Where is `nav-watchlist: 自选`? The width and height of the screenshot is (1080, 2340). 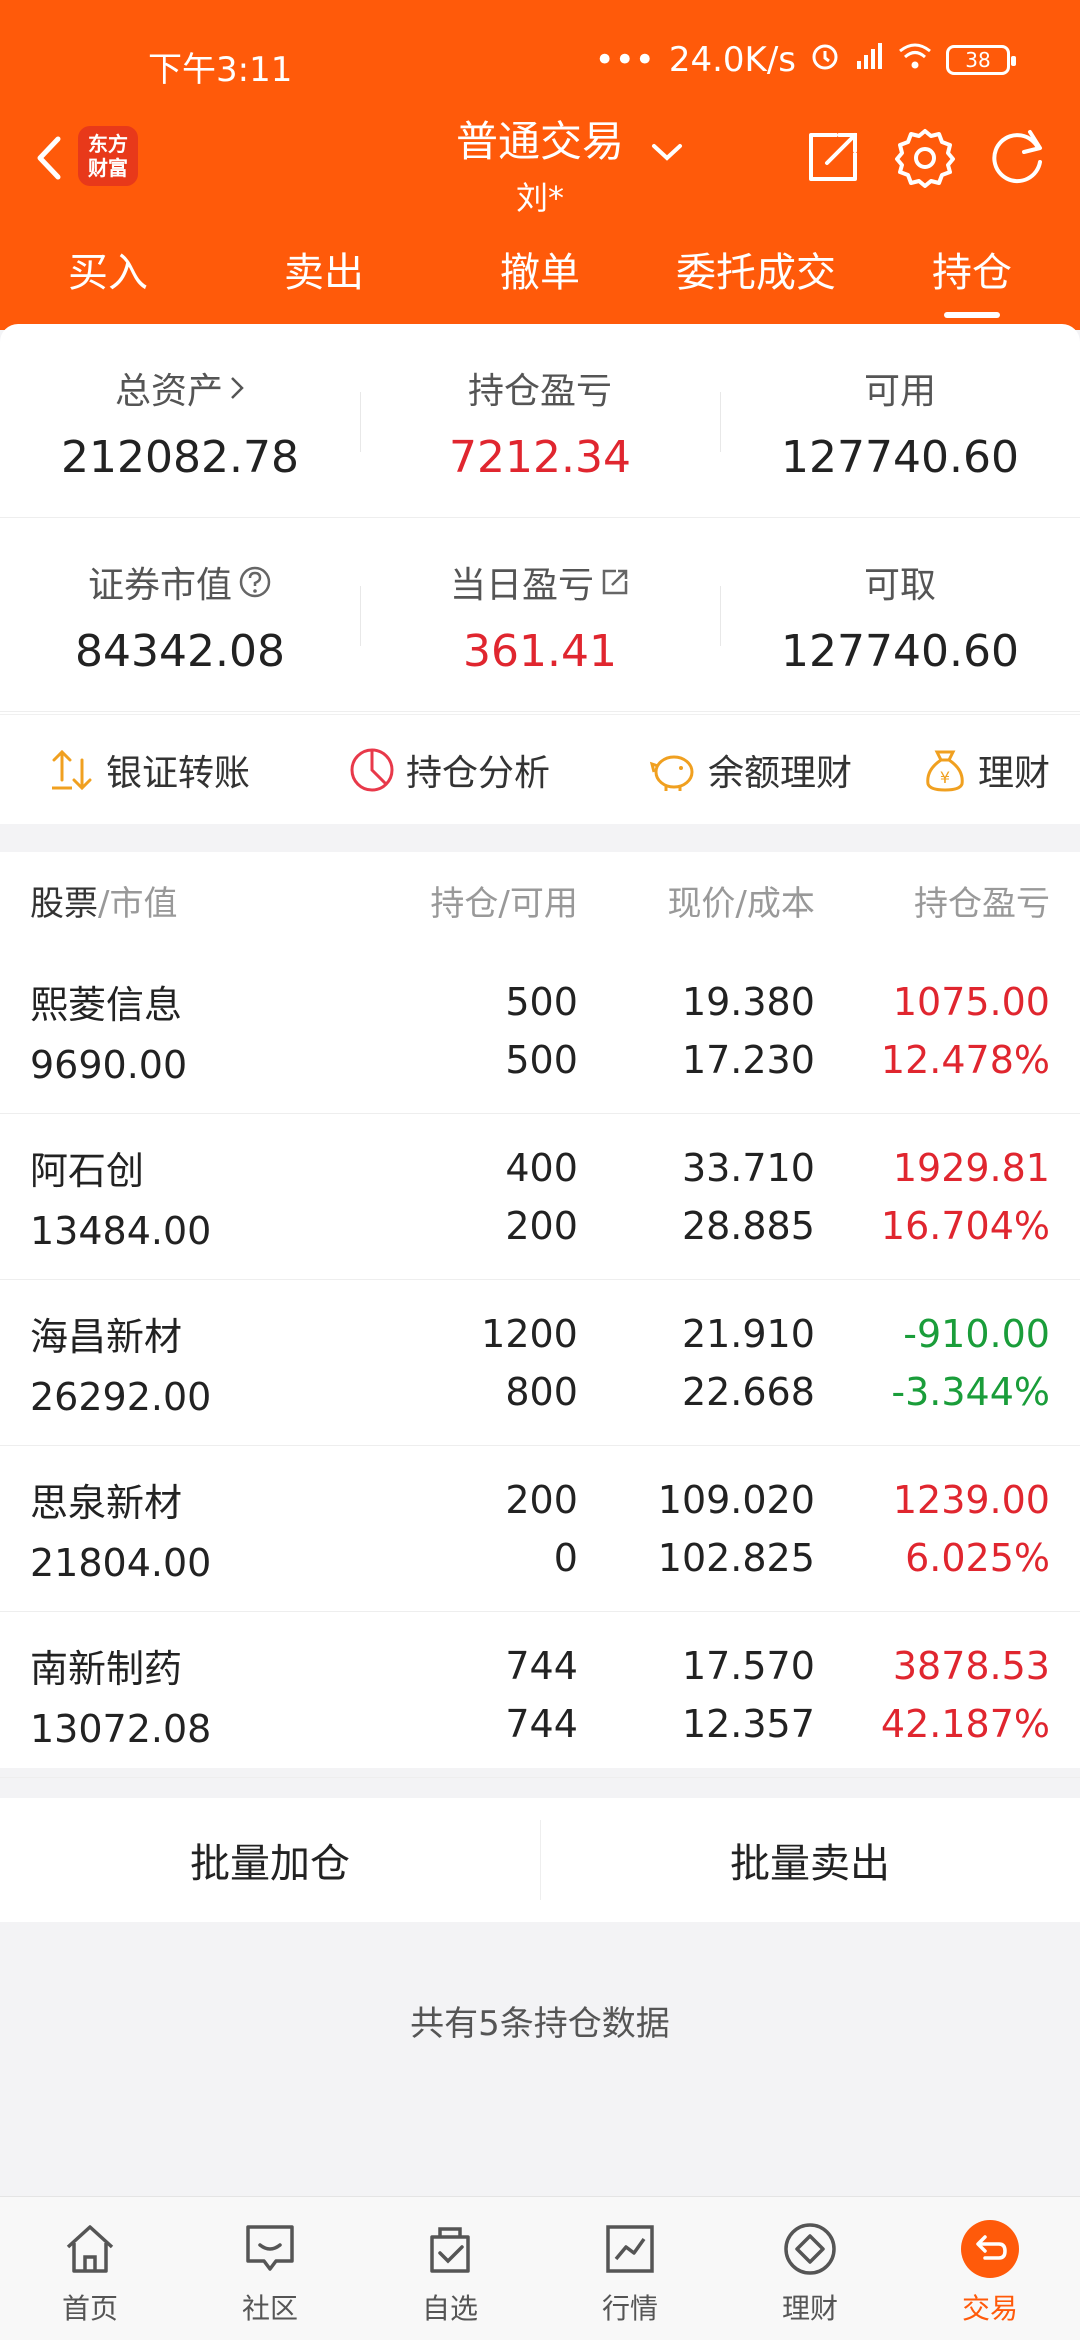
nav-watchlist: 自选 is located at coordinates (450, 2268).